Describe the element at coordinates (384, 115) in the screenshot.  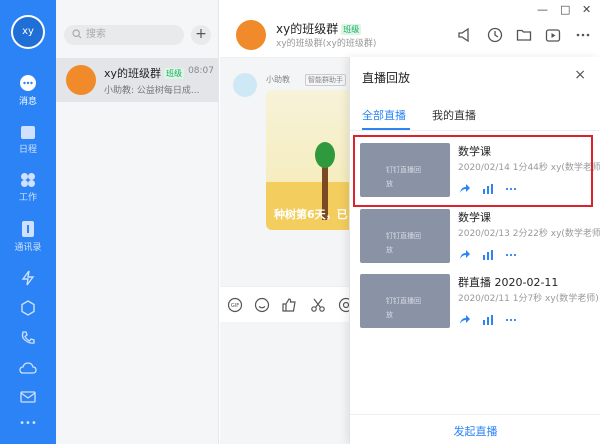
I see `tab-all-live: 全部直播` at that location.